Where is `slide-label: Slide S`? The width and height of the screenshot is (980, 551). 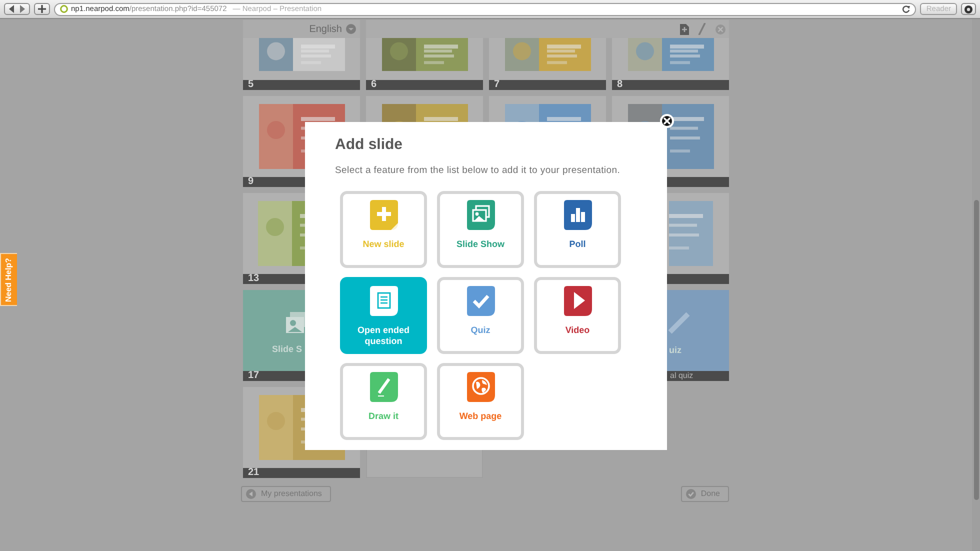 slide-label: Slide S is located at coordinates (287, 349).